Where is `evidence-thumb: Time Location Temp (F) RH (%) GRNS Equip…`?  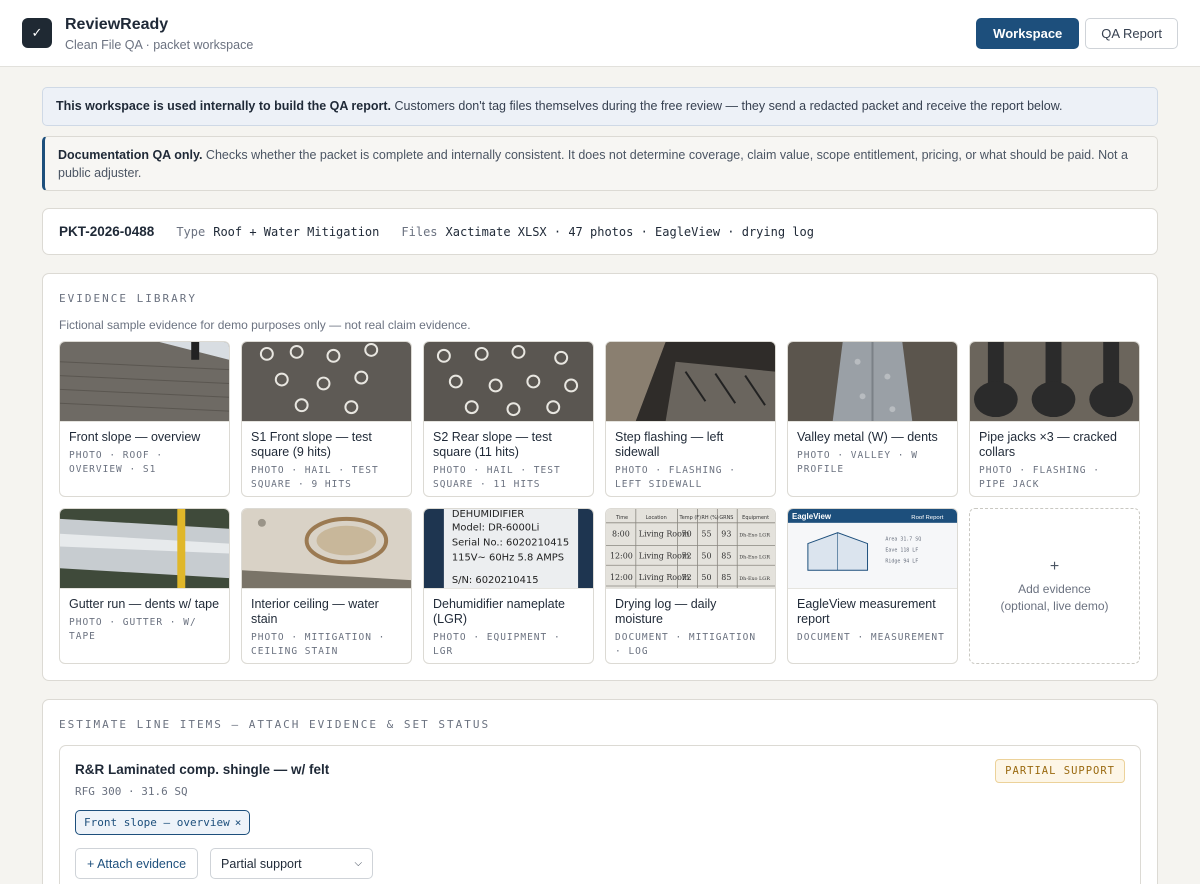
evidence-thumb: Time Location Temp (F) RH (%) GRNS Equip… is located at coordinates (690, 549).